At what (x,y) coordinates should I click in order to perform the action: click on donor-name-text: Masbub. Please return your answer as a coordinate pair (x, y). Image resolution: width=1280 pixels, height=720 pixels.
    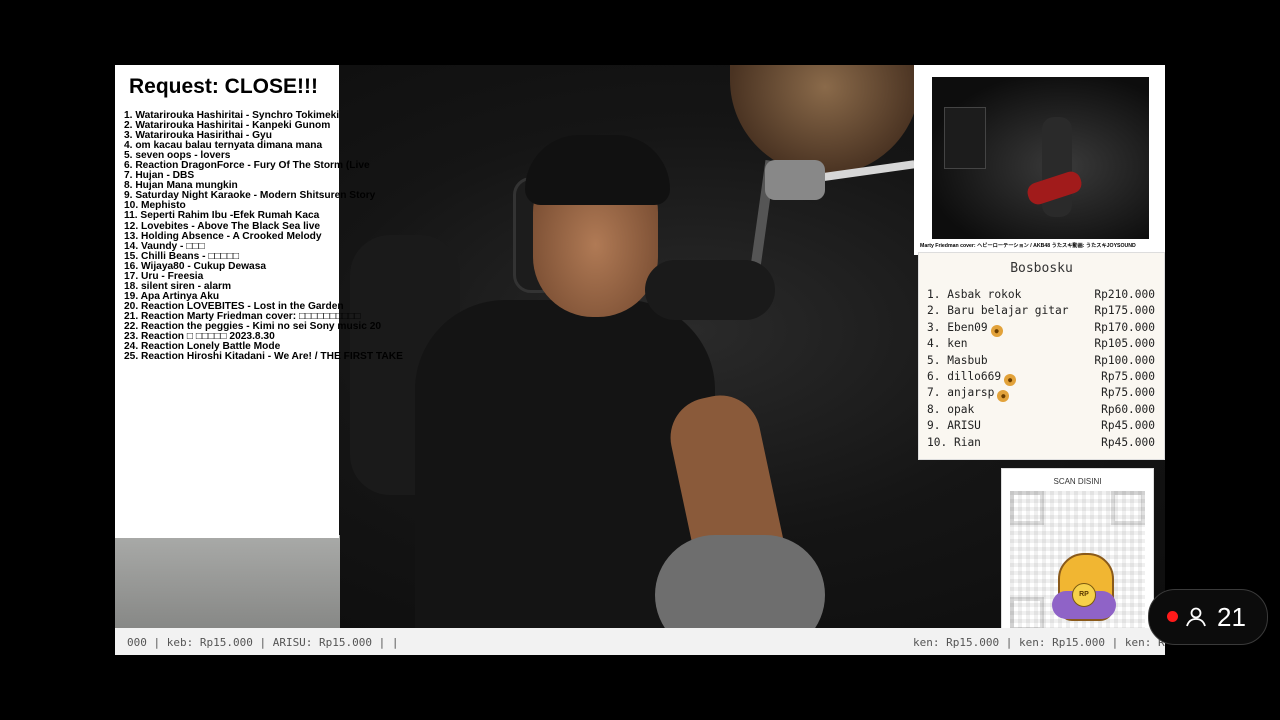
    Looking at the image, I should click on (967, 360).